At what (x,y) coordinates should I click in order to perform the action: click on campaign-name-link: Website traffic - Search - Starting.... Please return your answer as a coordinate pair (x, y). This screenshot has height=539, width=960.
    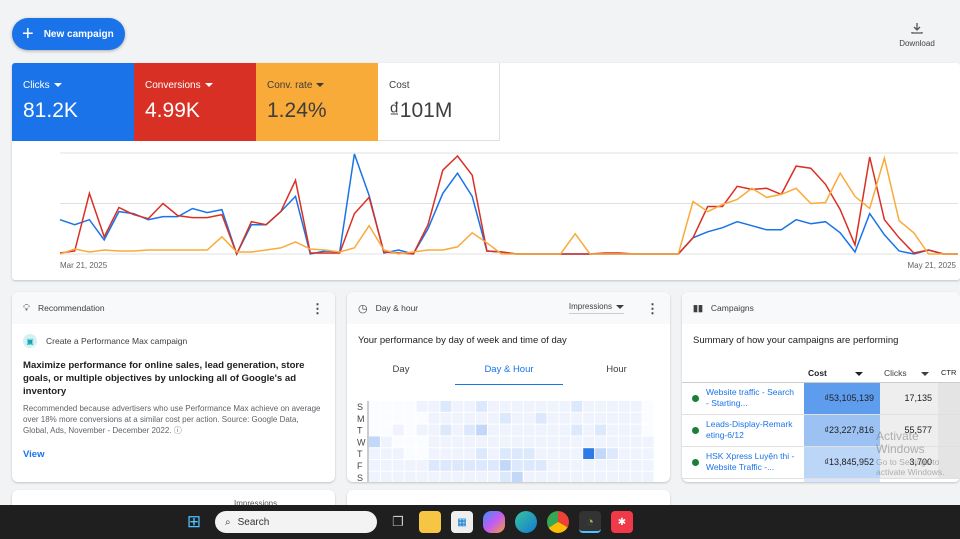
    Looking at the image, I should click on (752, 398).